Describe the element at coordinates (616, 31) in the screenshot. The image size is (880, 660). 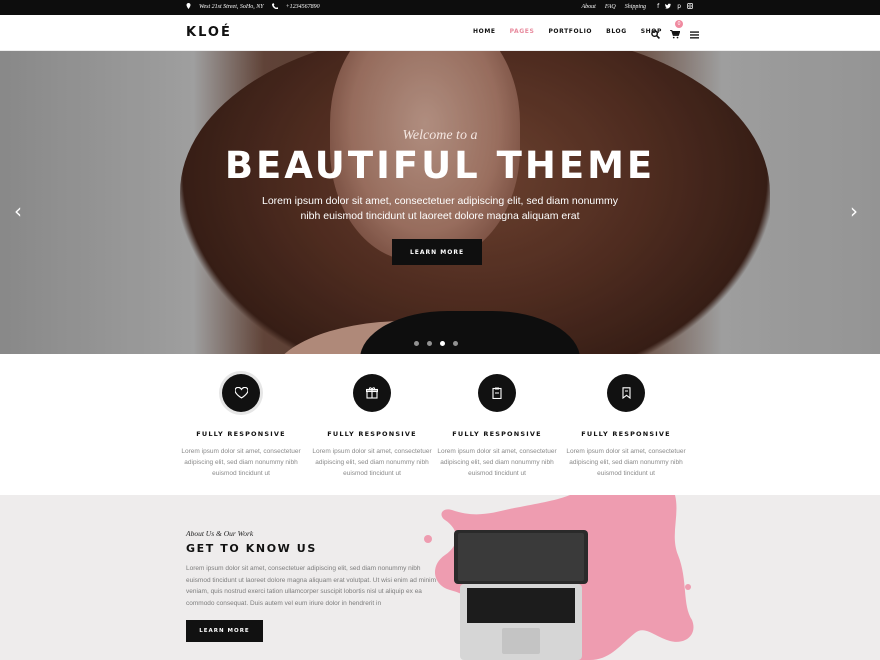
I see `nav-blog: BLOG` at that location.